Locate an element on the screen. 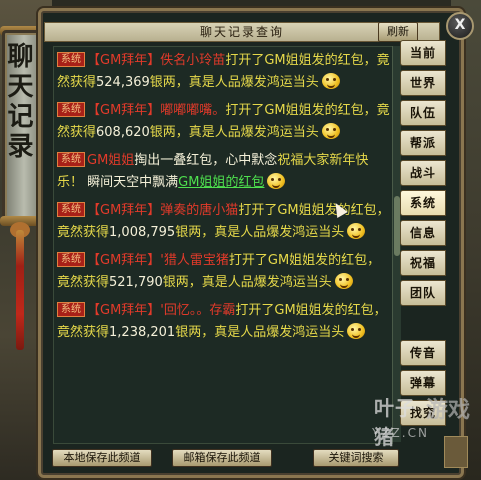 The image size is (481, 480). silver-amount: 608,620 is located at coordinates (123, 132).